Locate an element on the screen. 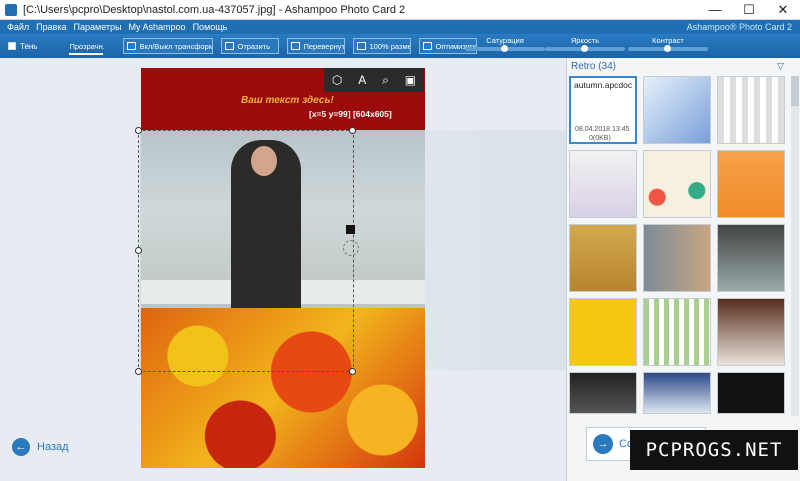 Image resolution: width=800 pixels, height=481 pixels. template-thumb-autumn: autumn.apcdoc 08.04.2018 13:45 0(0KB) is located at coordinates (603, 110).